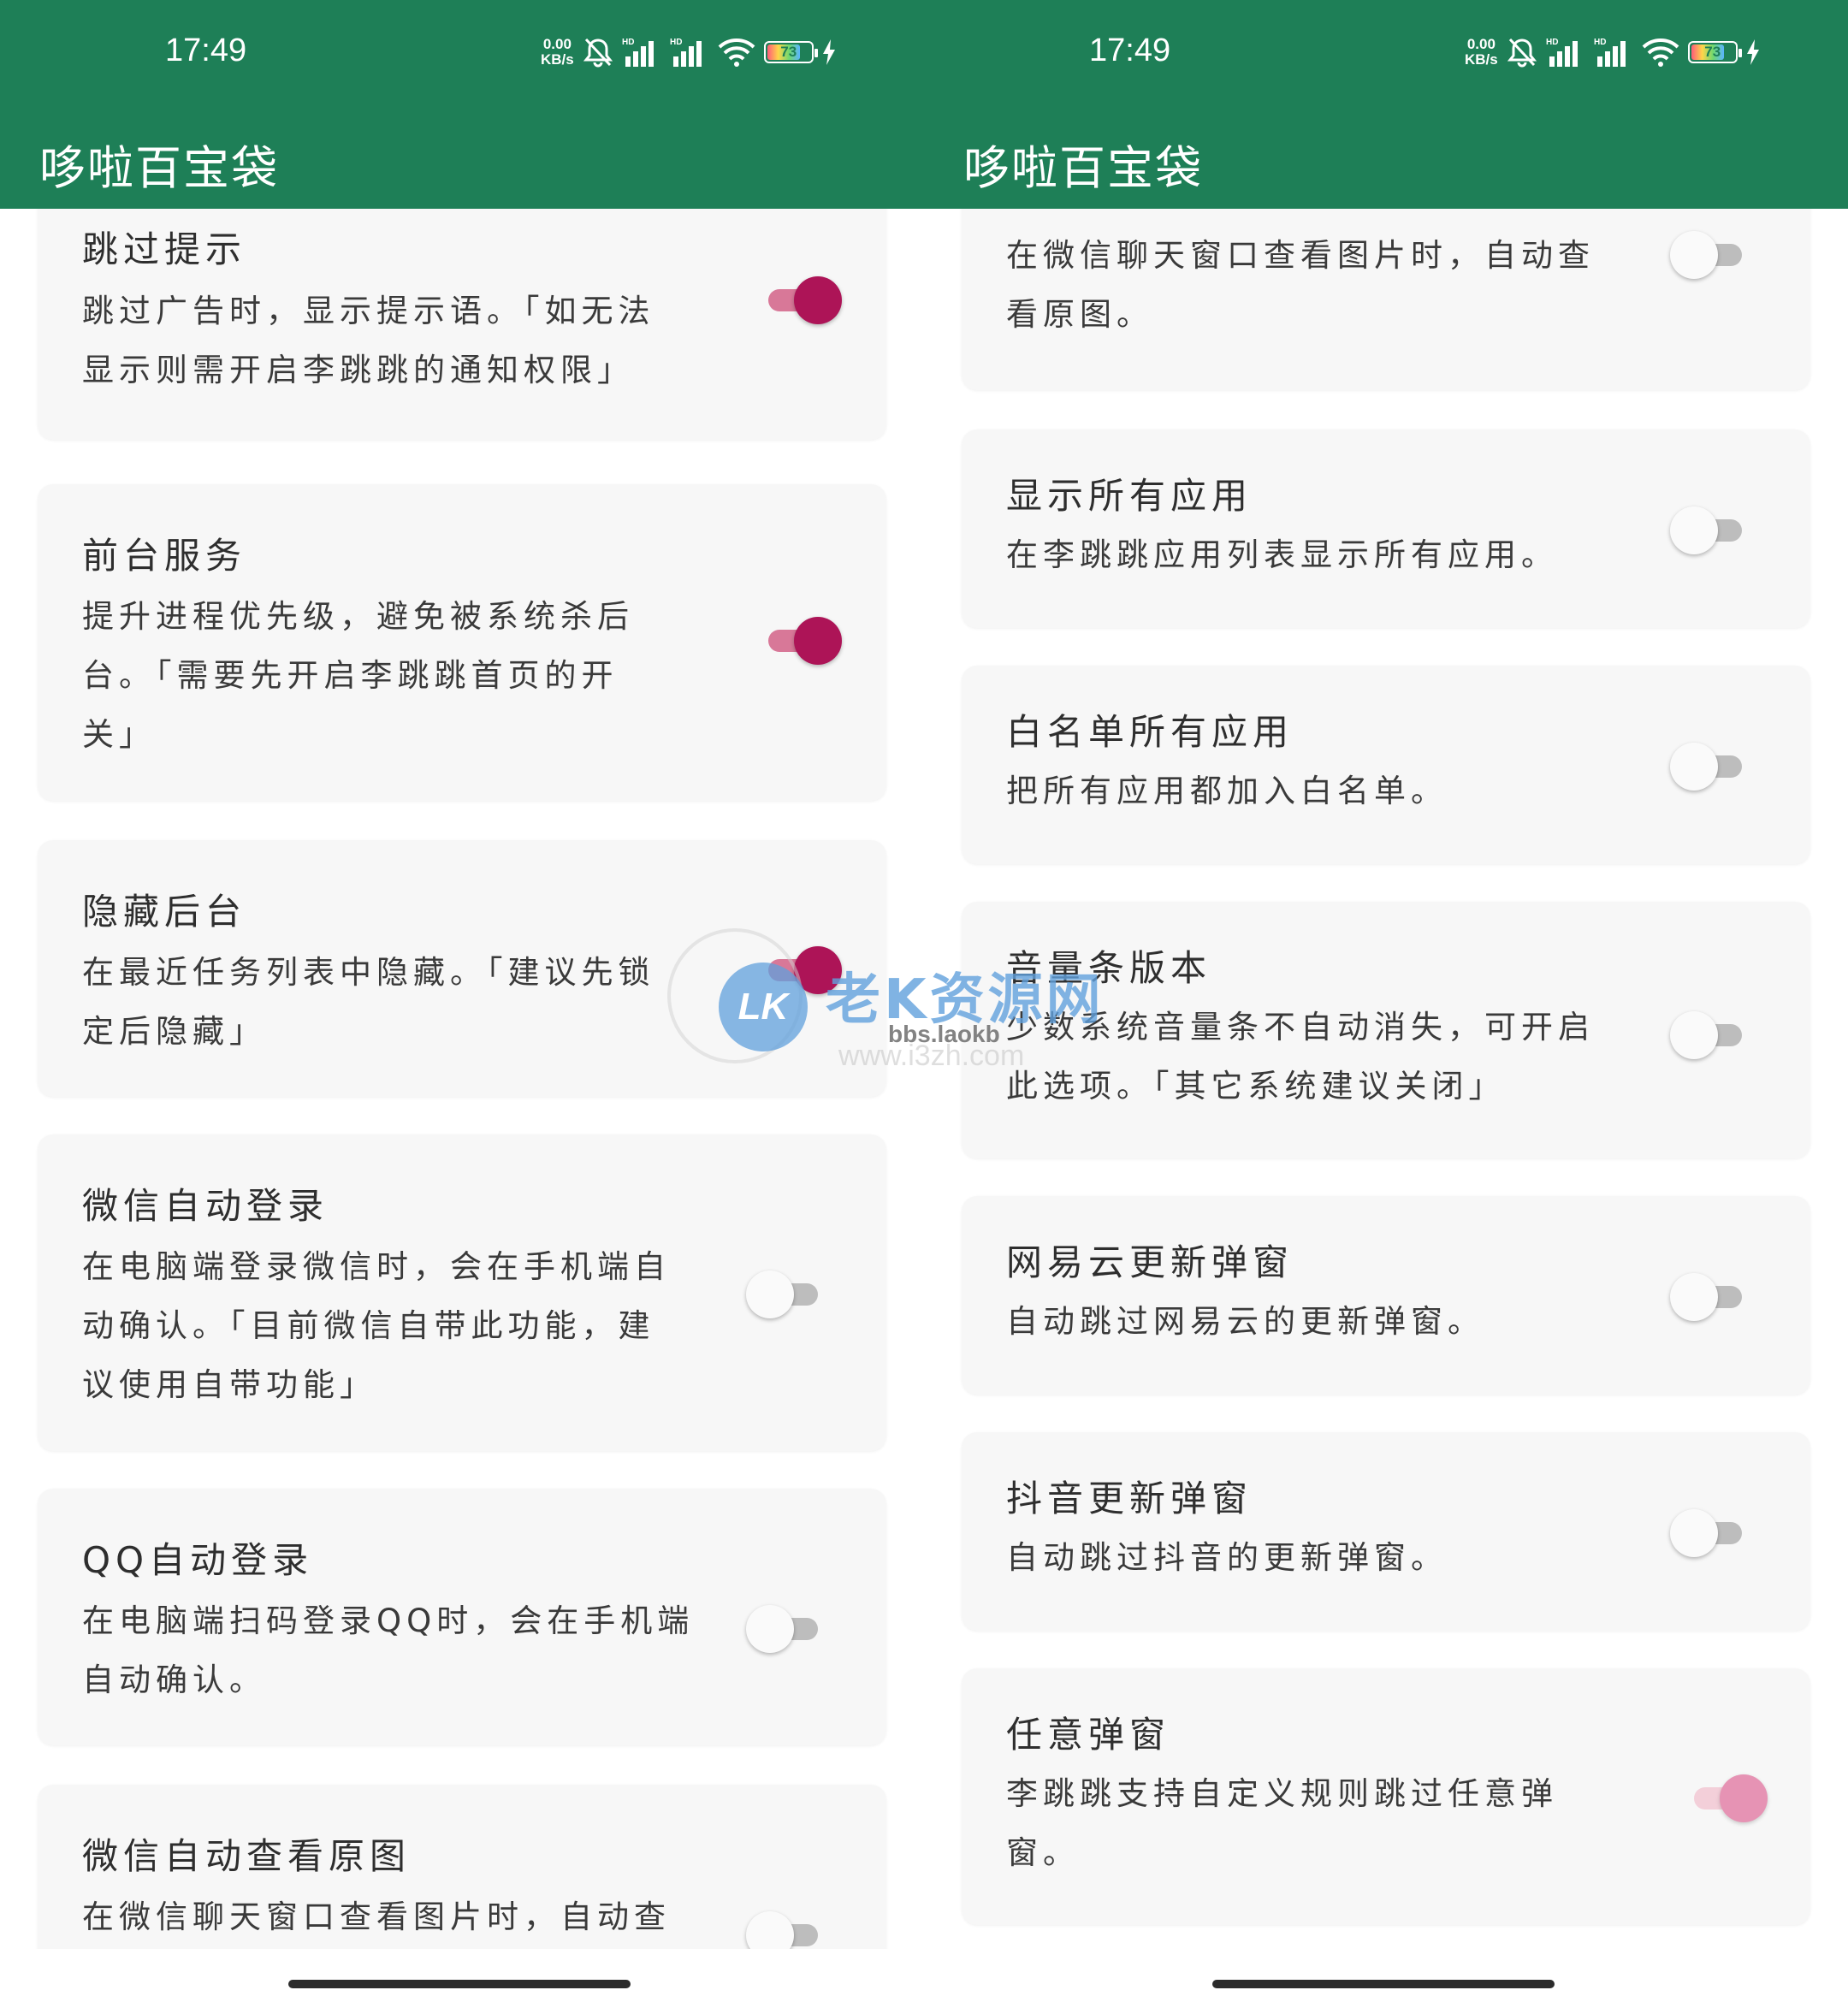 The image size is (1848, 2002). Describe the element at coordinates (1088, 1735) in the screenshot. I see `setting-title: 任意弹窗` at that location.